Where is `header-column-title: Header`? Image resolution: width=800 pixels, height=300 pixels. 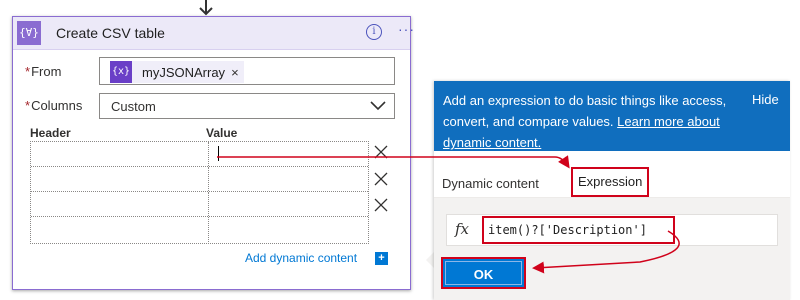
header-column-title: Header is located at coordinates (50, 133).